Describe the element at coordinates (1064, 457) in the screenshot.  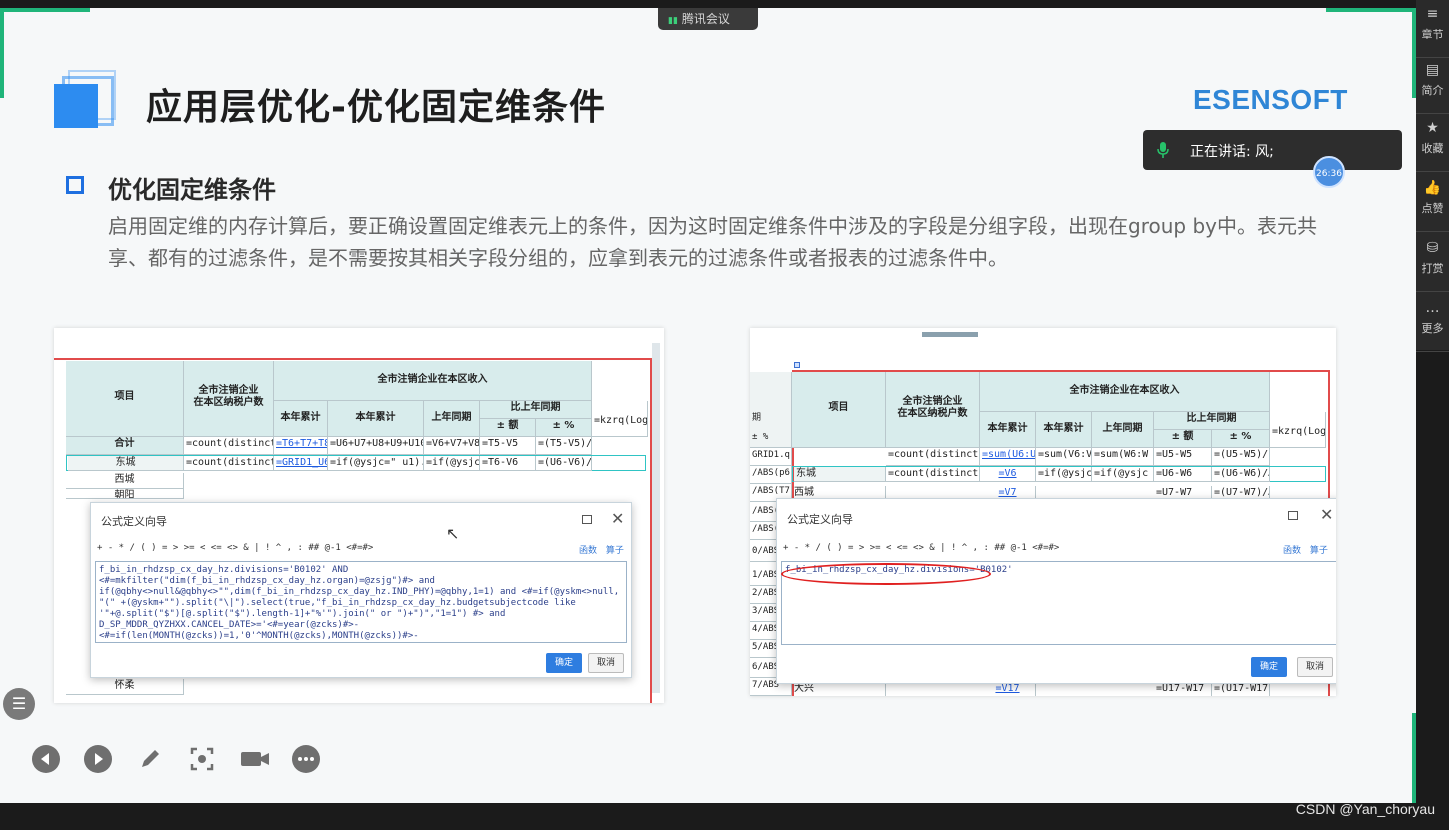
I see `cell: =sum(V6:V 23)-V13` at that location.